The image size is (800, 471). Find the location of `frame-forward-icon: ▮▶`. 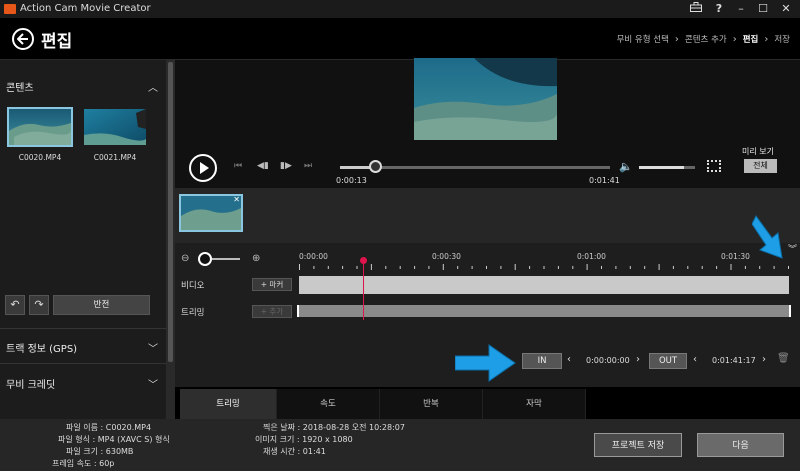

frame-forward-icon: ▮▶ is located at coordinates (286, 166).